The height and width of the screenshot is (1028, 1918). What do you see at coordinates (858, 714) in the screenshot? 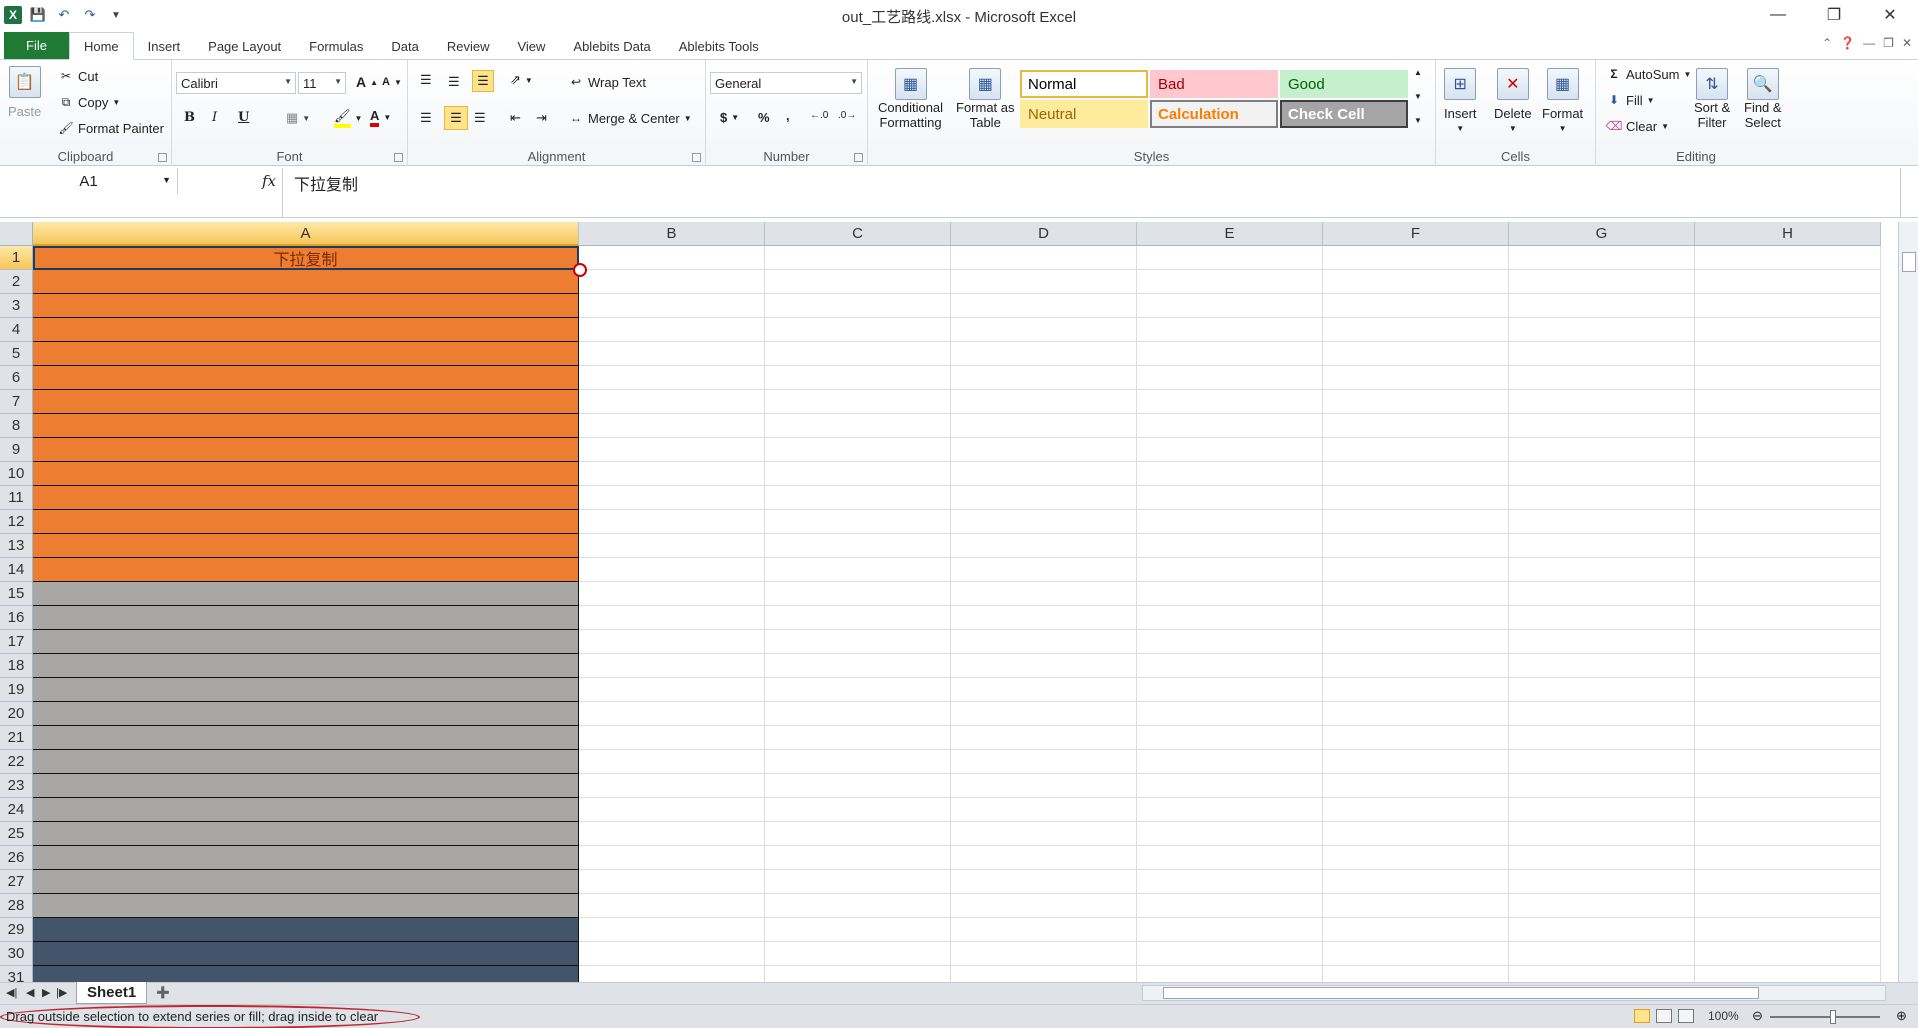
I see `cell-c20` at bounding box center [858, 714].